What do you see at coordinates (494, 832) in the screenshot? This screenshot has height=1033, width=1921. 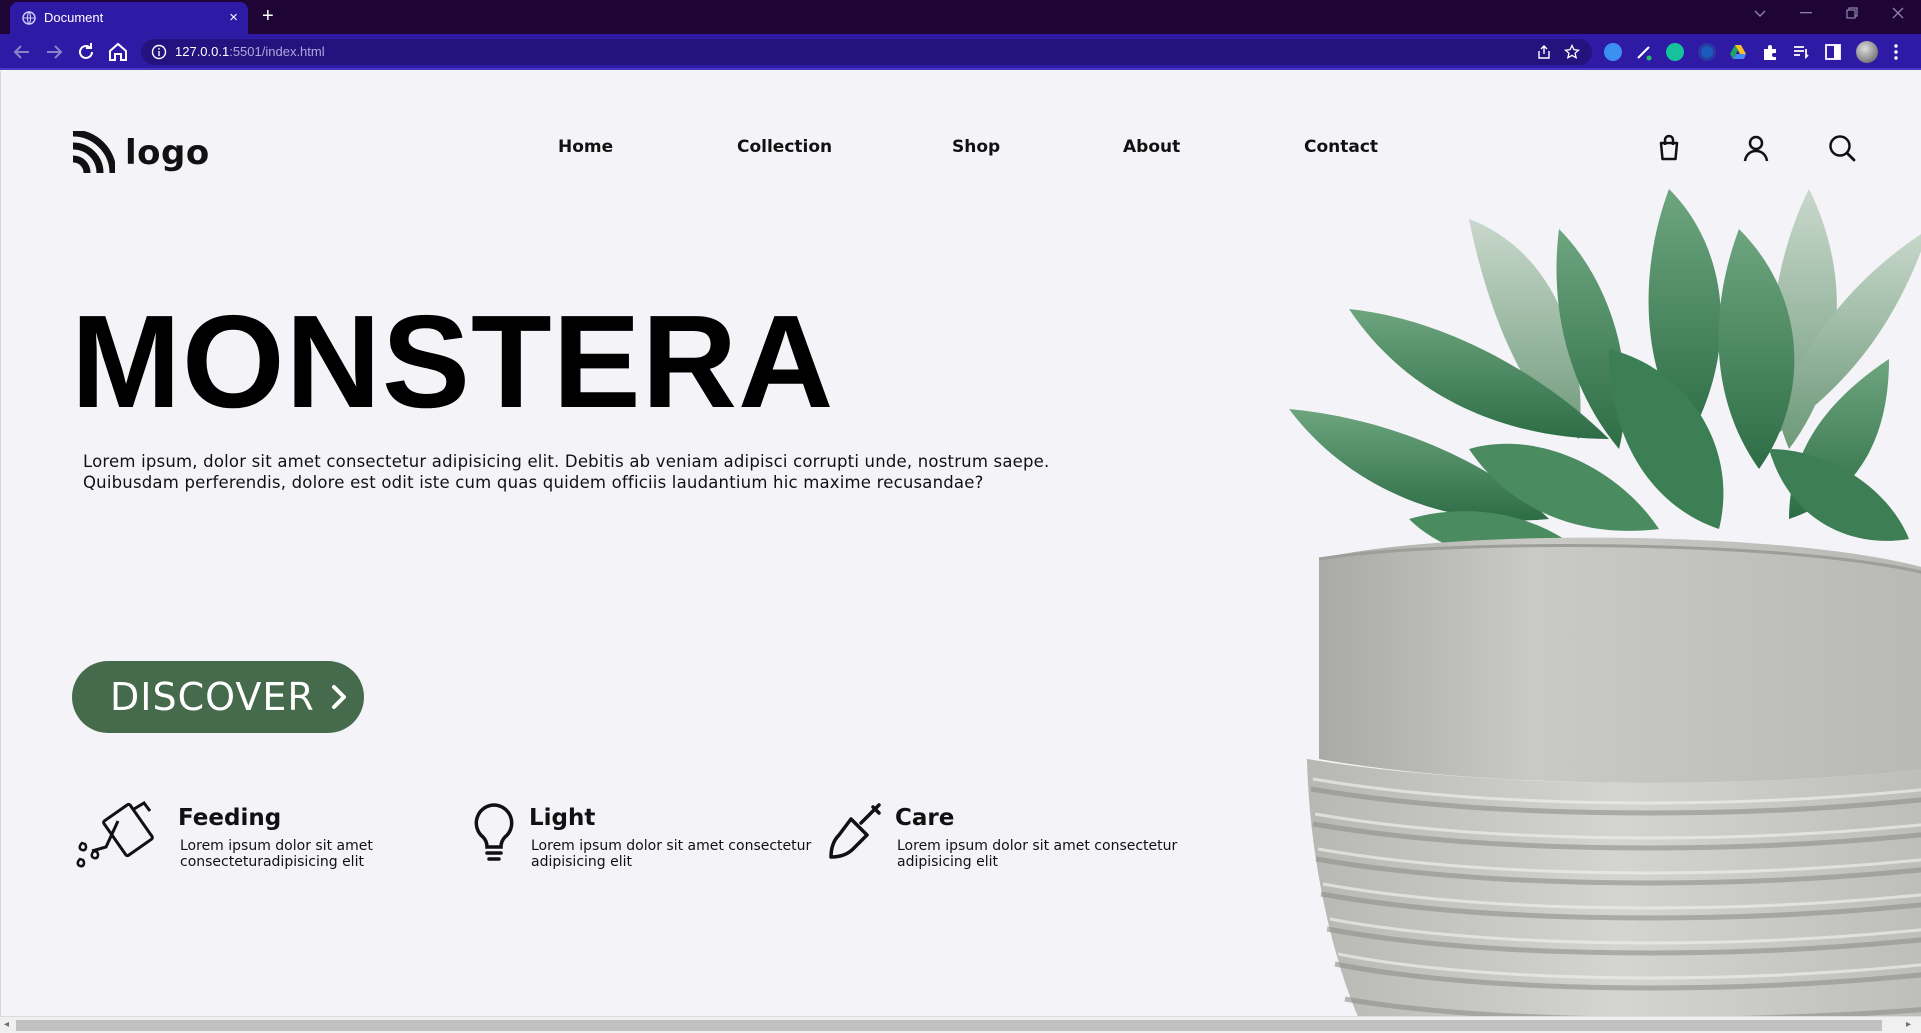 I see `lightbulb-icon` at bounding box center [494, 832].